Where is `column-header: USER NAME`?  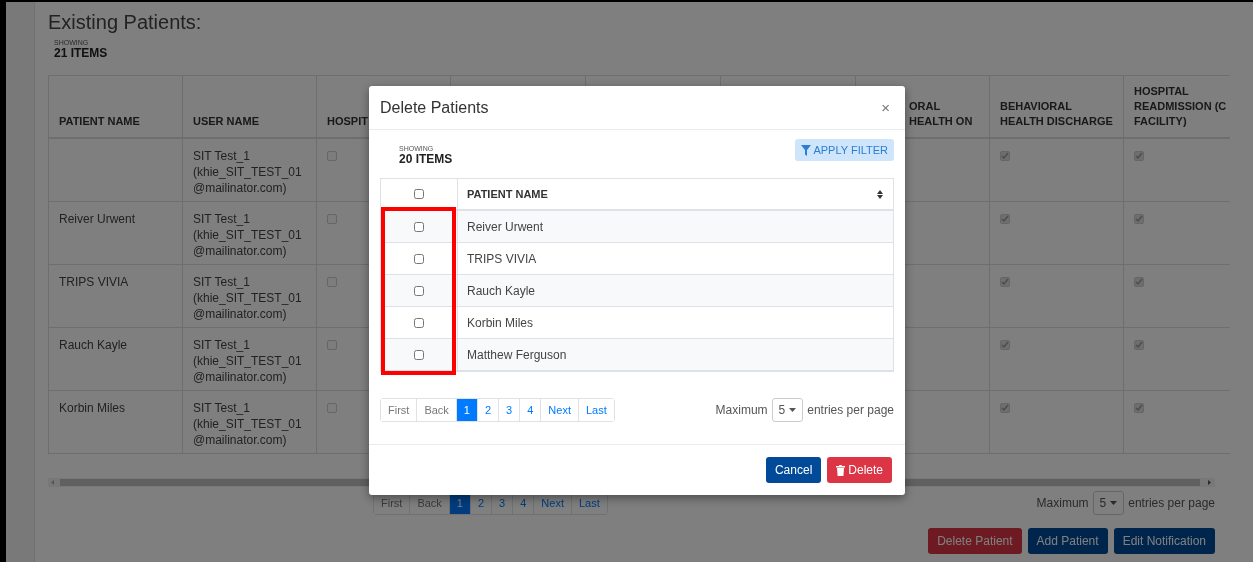 column-header: USER NAME is located at coordinates (250, 107).